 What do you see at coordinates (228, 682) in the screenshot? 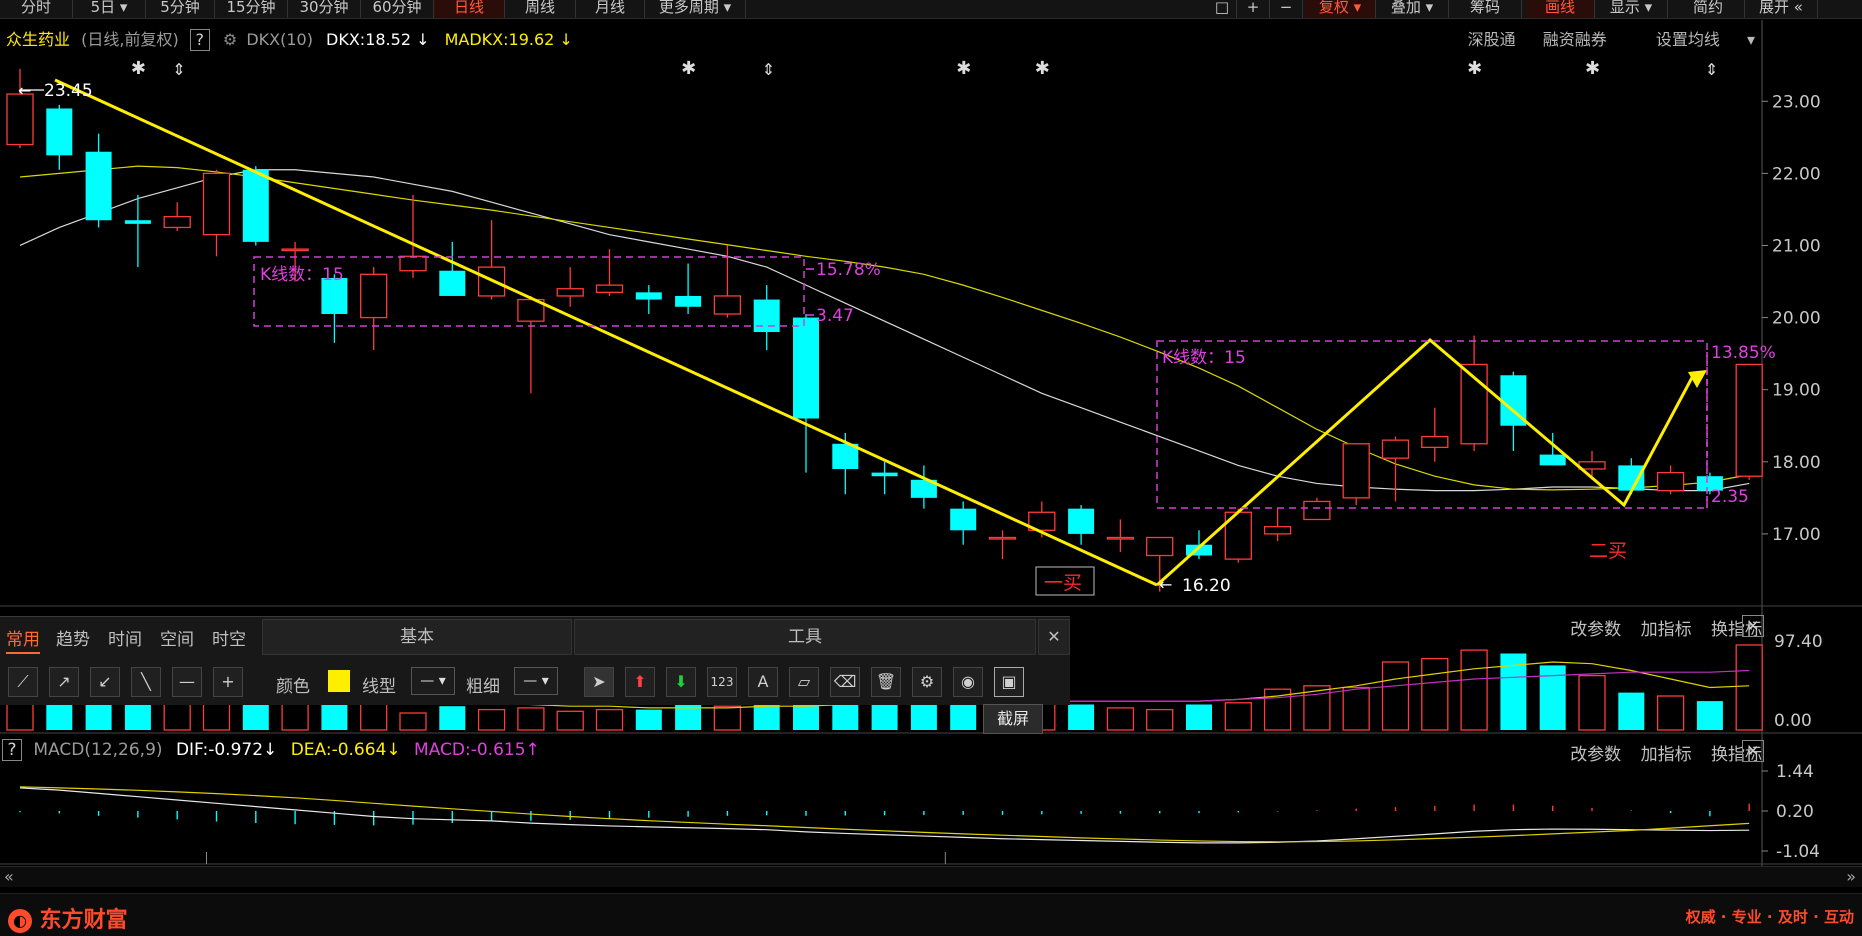
I see `crosshair-icon: +` at bounding box center [228, 682].